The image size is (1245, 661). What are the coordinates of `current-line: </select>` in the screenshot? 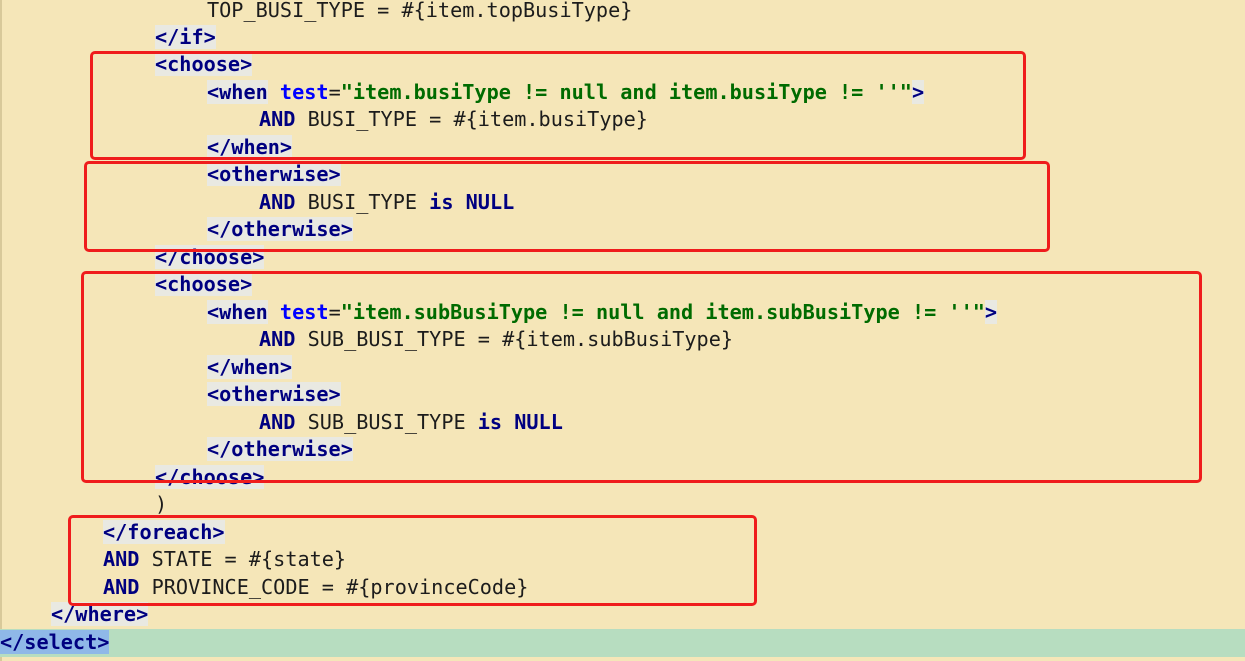 It's located at (622, 643).